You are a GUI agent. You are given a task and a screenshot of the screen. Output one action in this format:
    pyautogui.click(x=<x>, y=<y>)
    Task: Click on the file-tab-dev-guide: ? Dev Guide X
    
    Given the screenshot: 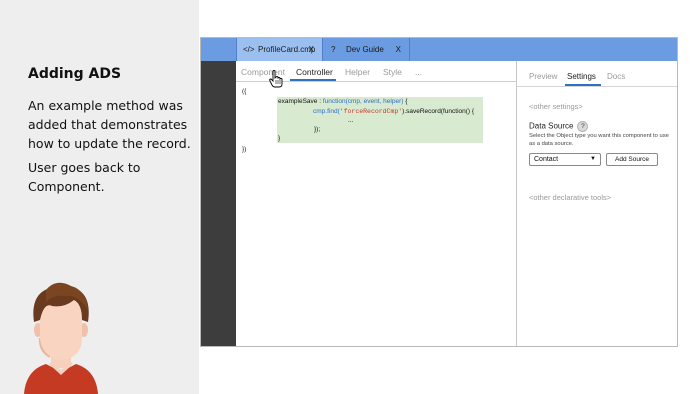 What is the action you would take?
    pyautogui.click(x=367, y=49)
    